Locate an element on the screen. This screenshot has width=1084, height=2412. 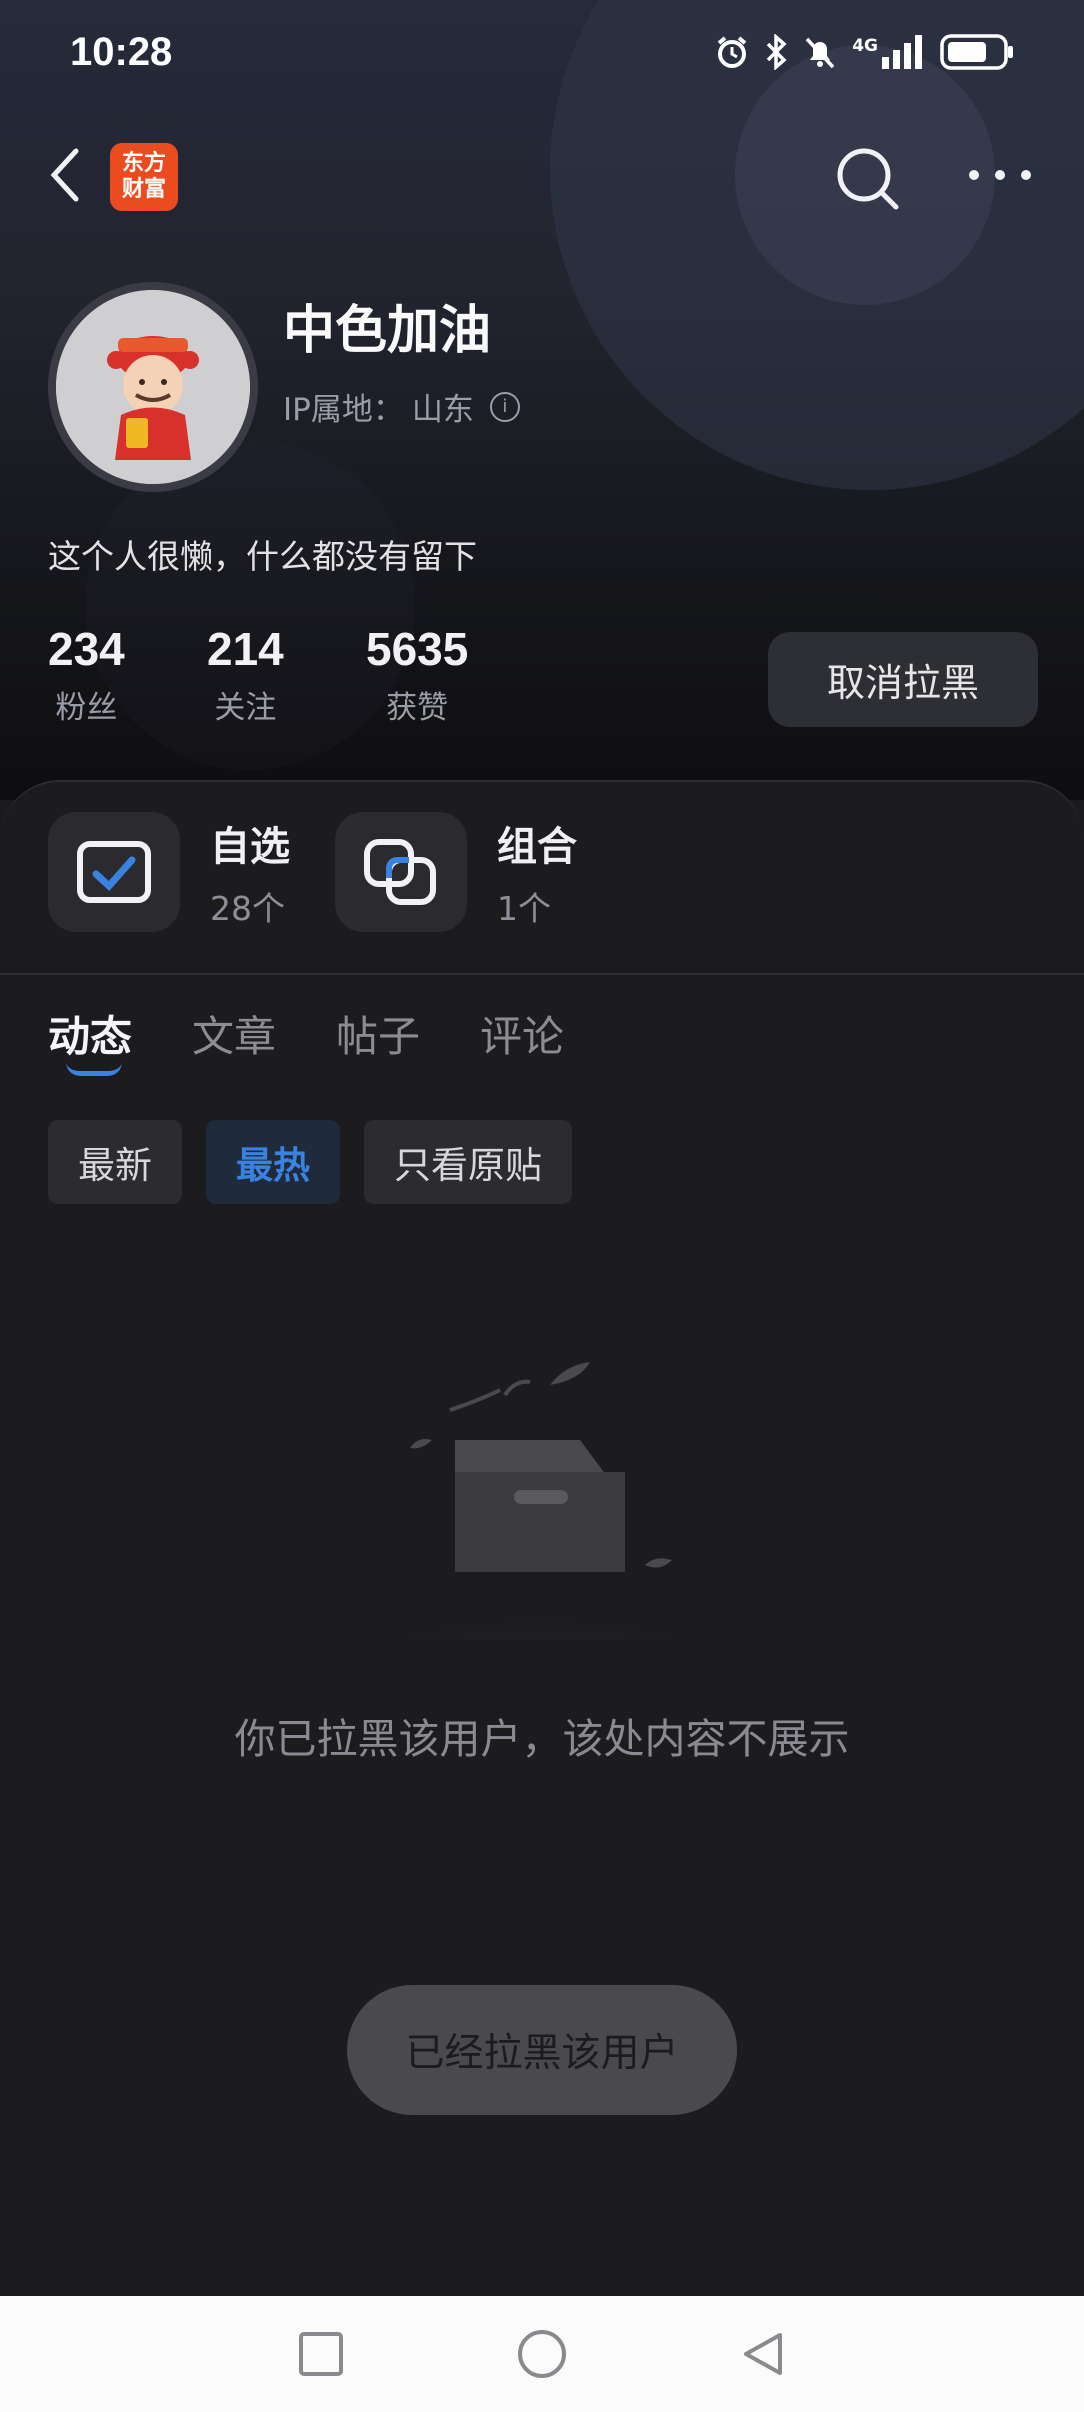
status-bar: 10:28 4G is located at coordinates (542, 55).